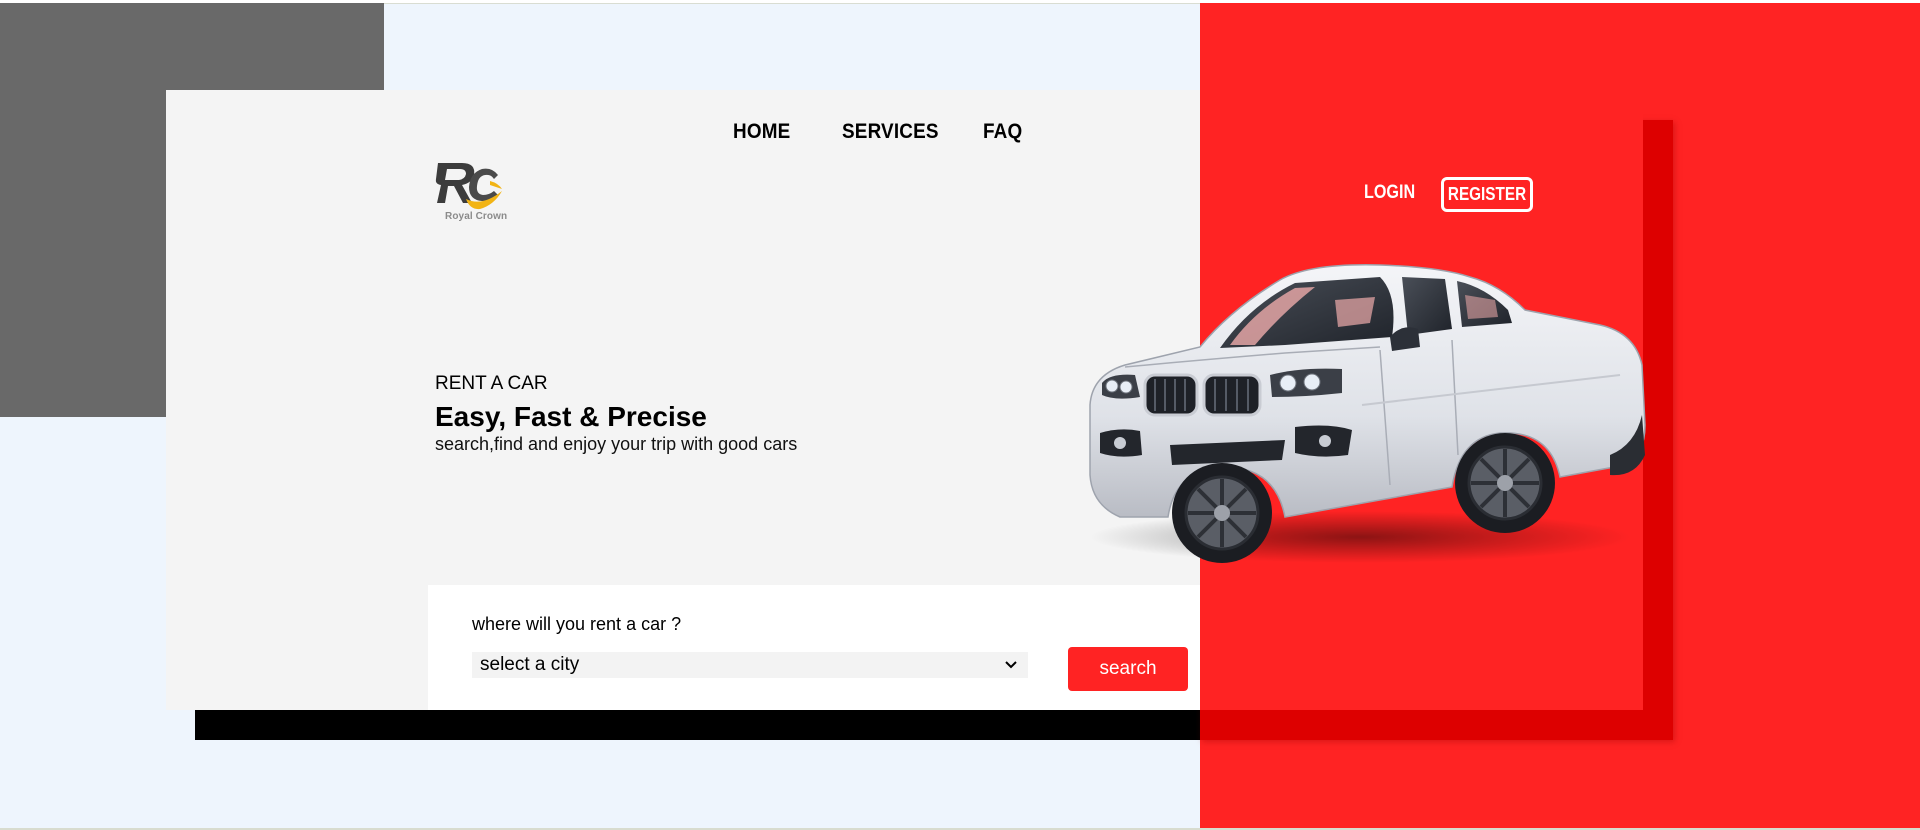  Describe the element at coordinates (530, 664) in the screenshot. I see `city-select-value: select a city` at that location.